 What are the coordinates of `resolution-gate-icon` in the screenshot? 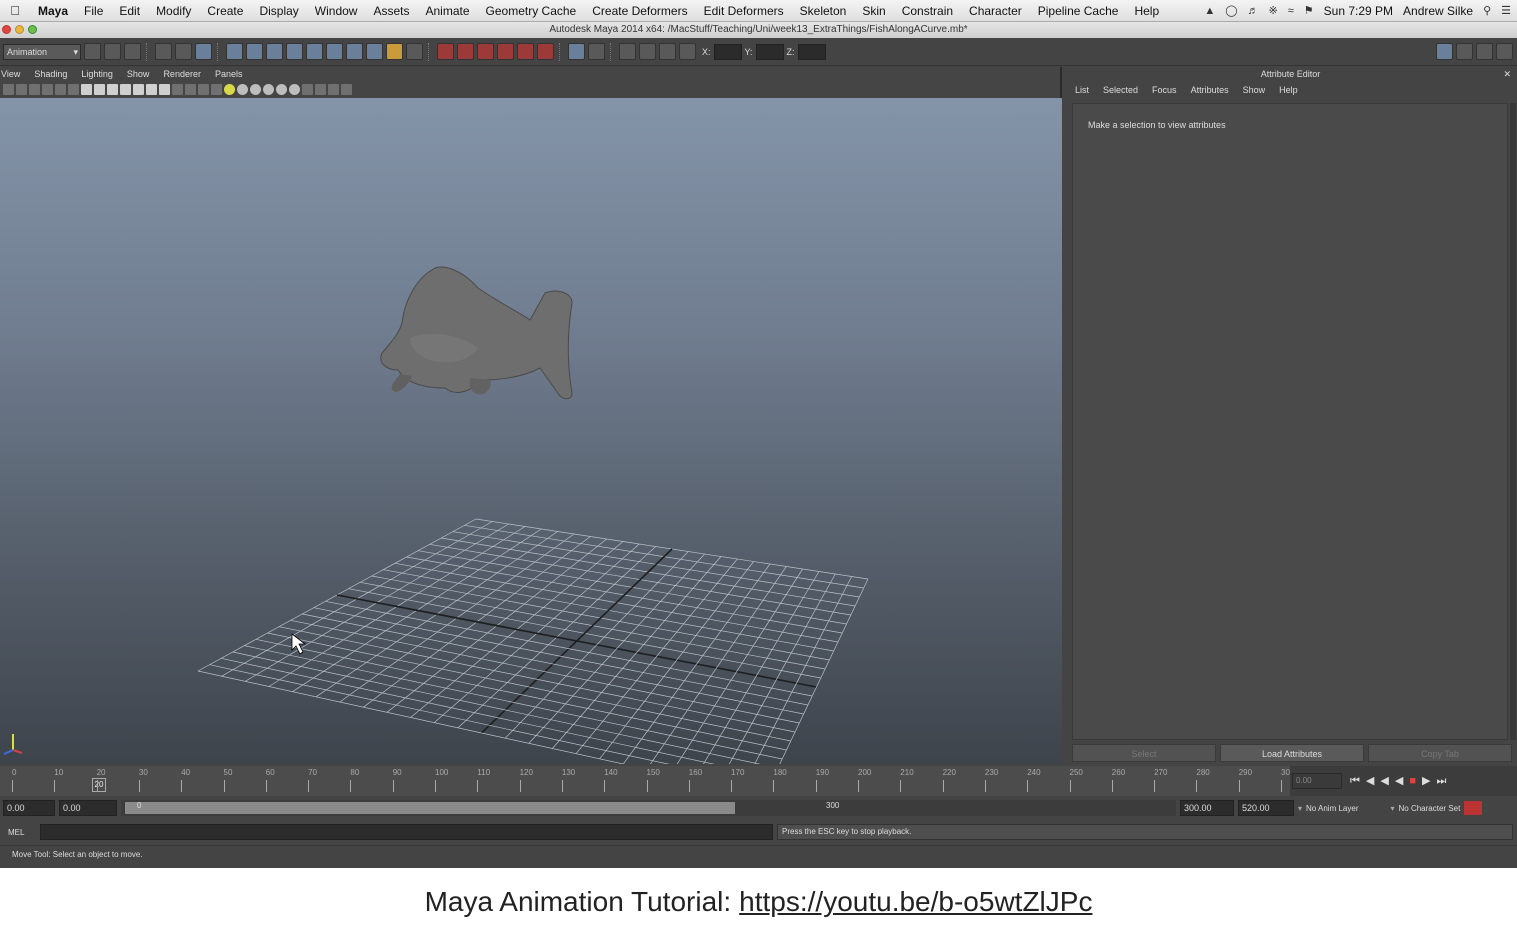 It's located at (112, 89).